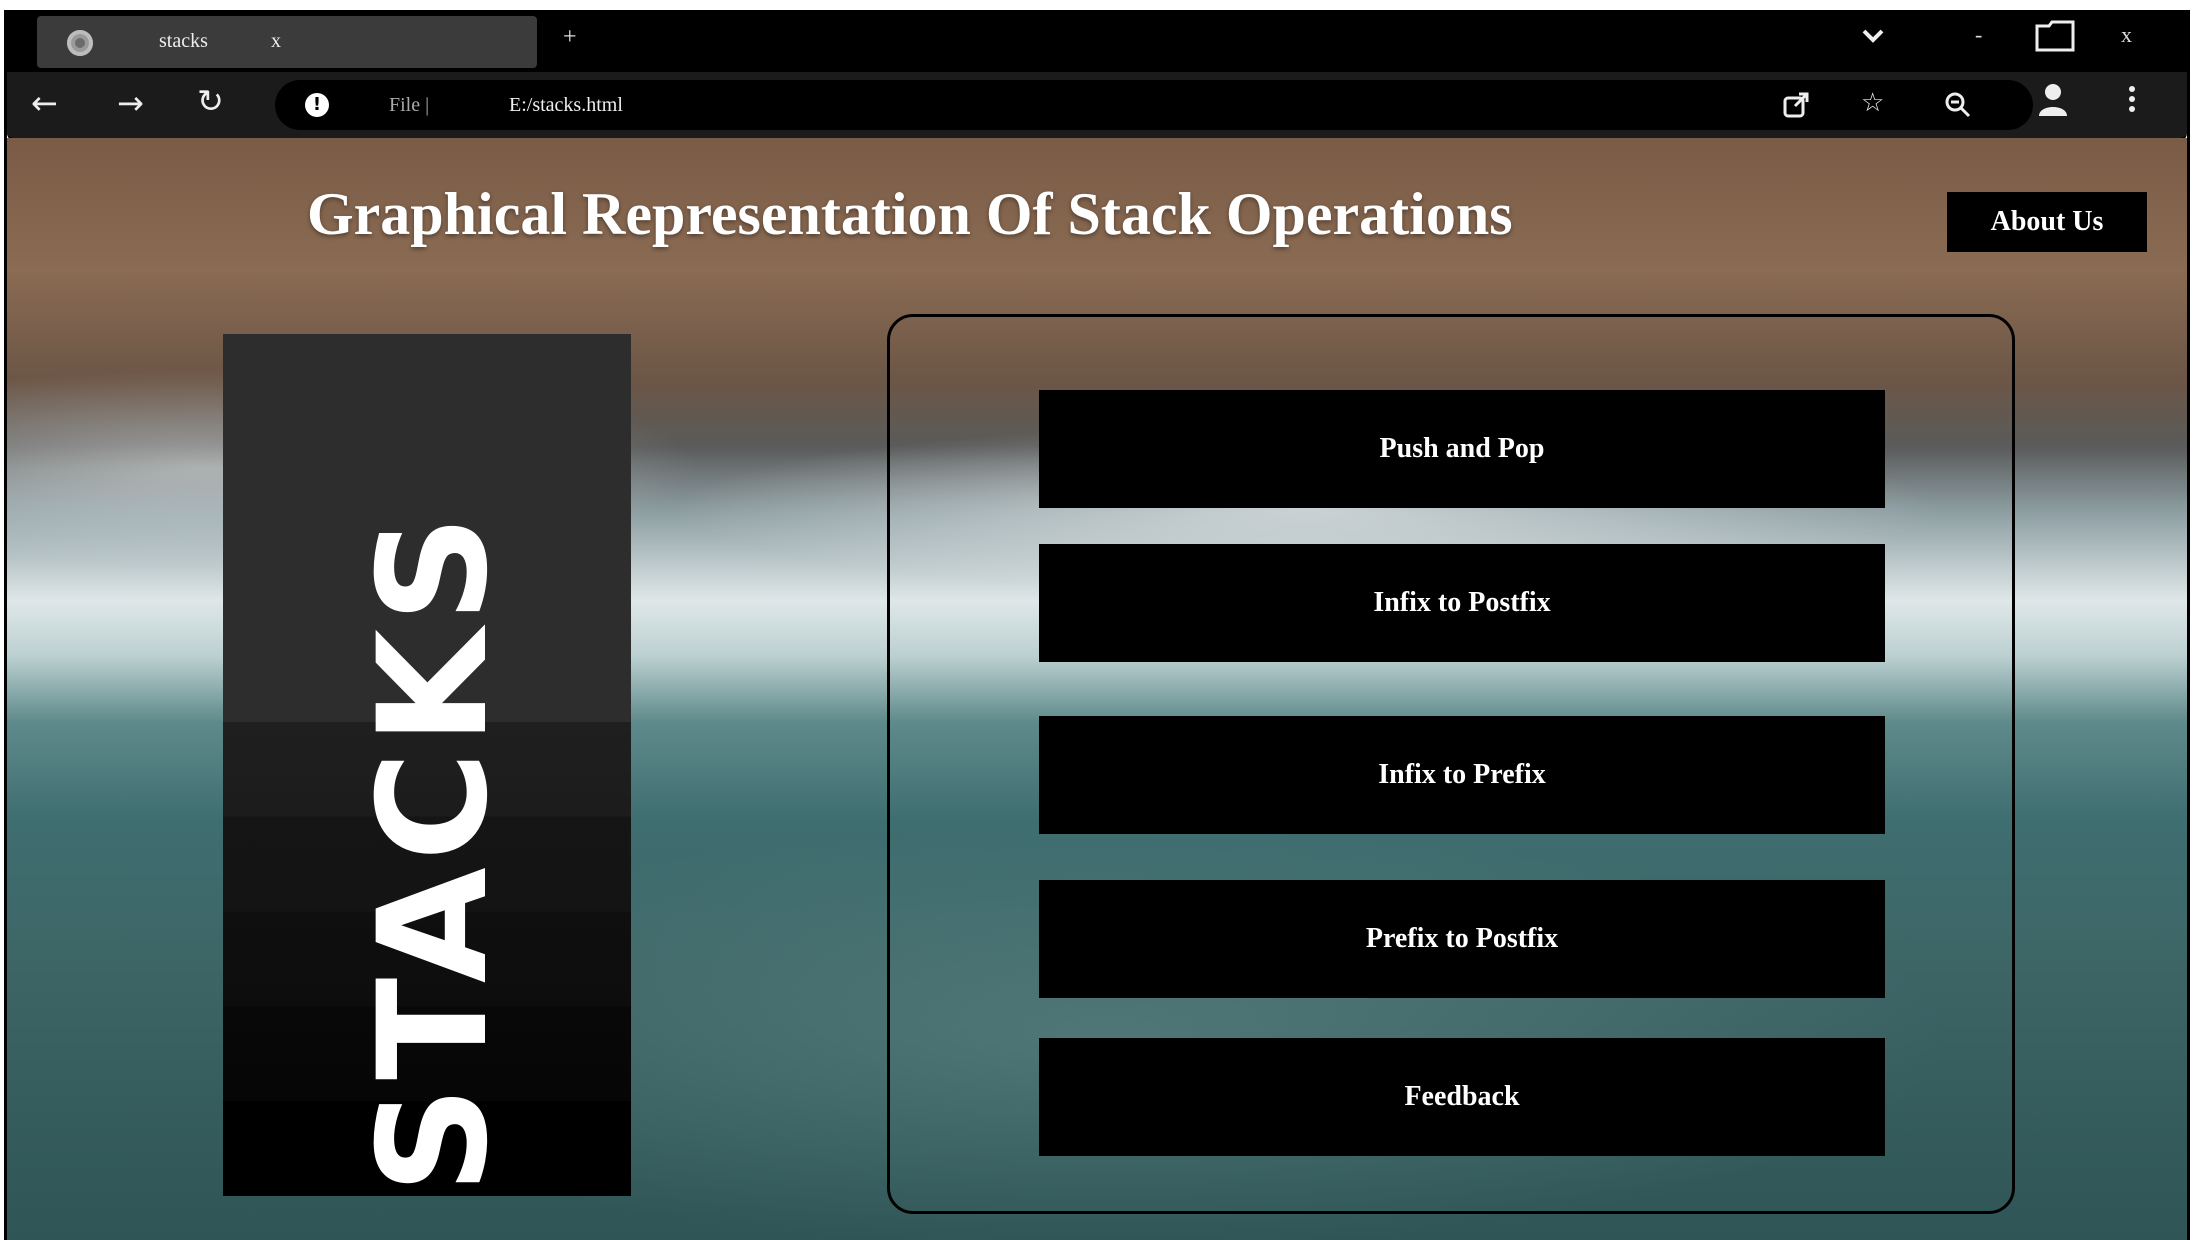  What do you see at coordinates (80, 43) in the screenshot?
I see `browser-logo-icon` at bounding box center [80, 43].